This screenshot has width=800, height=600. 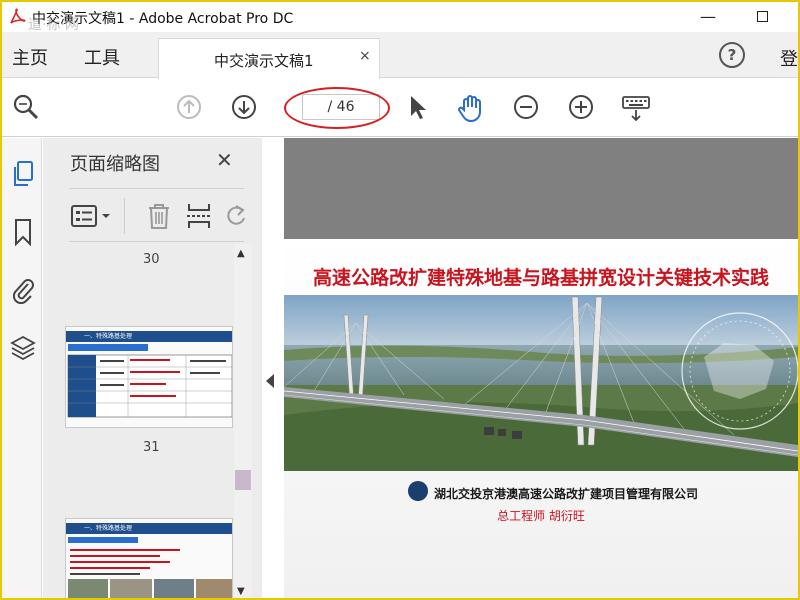 What do you see at coordinates (159, 218) in the screenshot?
I see `trash-icon` at bounding box center [159, 218].